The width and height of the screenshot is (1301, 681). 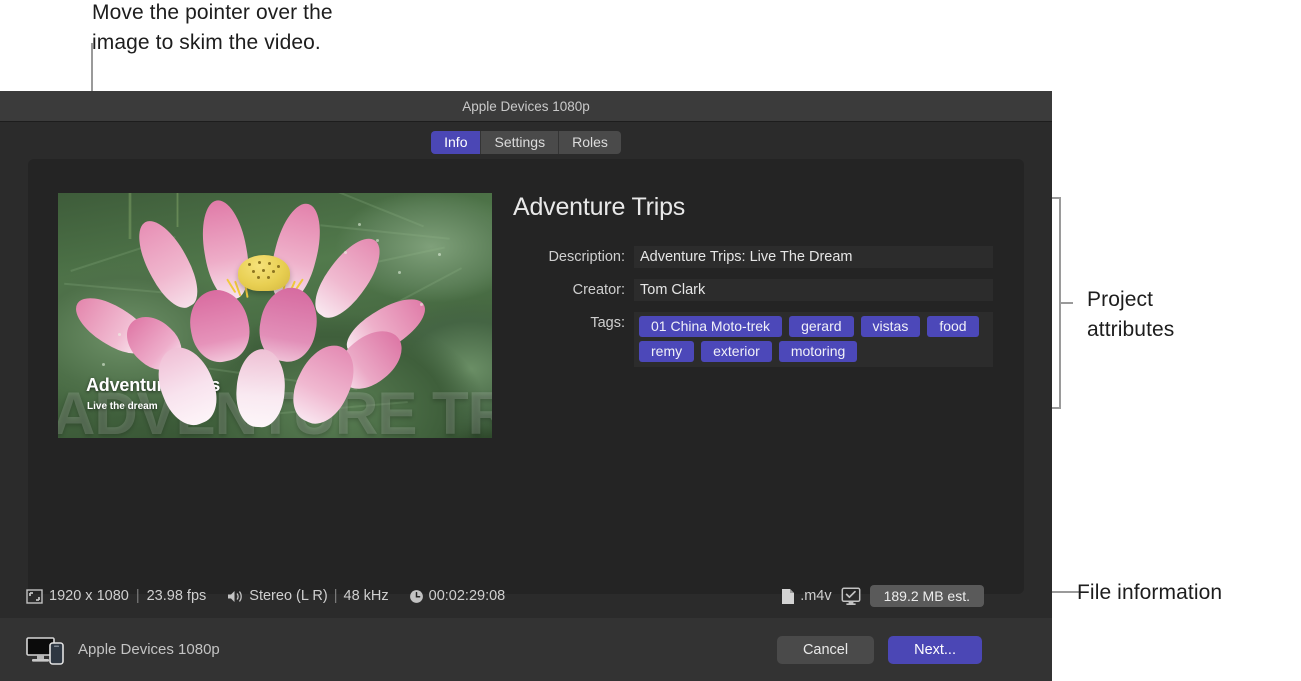 What do you see at coordinates (288, 596) in the screenshot?
I see `audio-value: Stereo (L R)` at bounding box center [288, 596].